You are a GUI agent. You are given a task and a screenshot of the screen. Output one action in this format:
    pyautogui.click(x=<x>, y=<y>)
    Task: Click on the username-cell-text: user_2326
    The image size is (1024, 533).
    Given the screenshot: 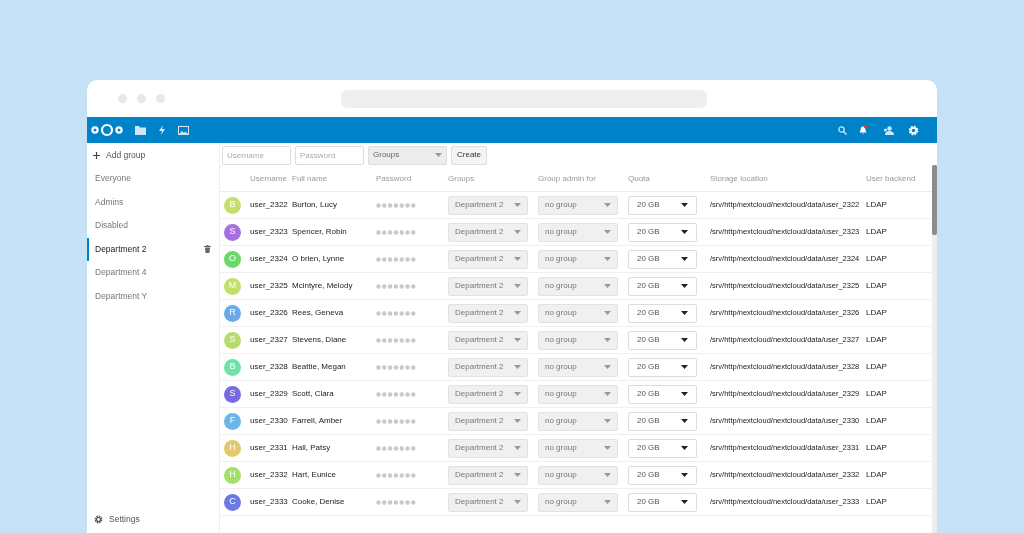 What is the action you would take?
    pyautogui.click(x=269, y=313)
    